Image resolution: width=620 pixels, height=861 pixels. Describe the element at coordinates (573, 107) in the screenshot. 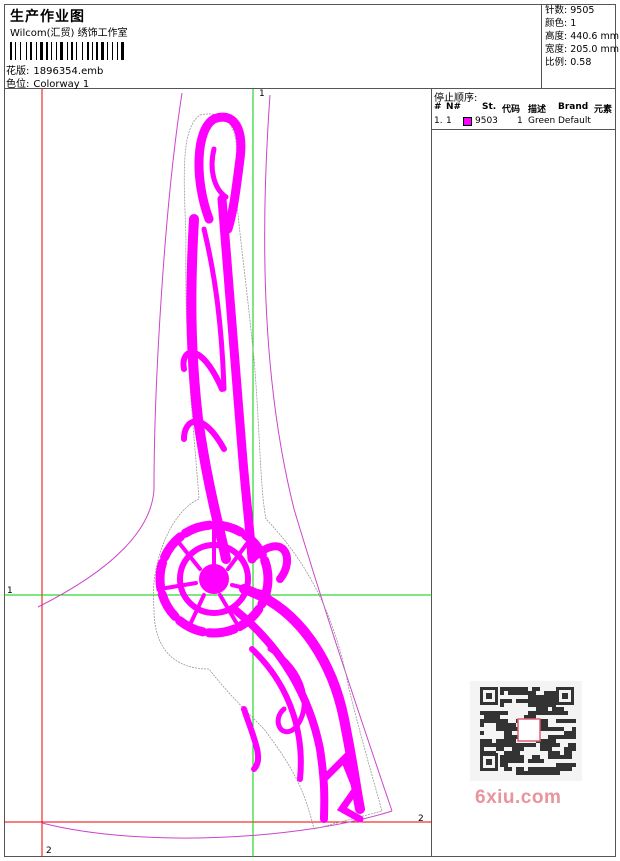

I see `col-brand: Brand` at that location.